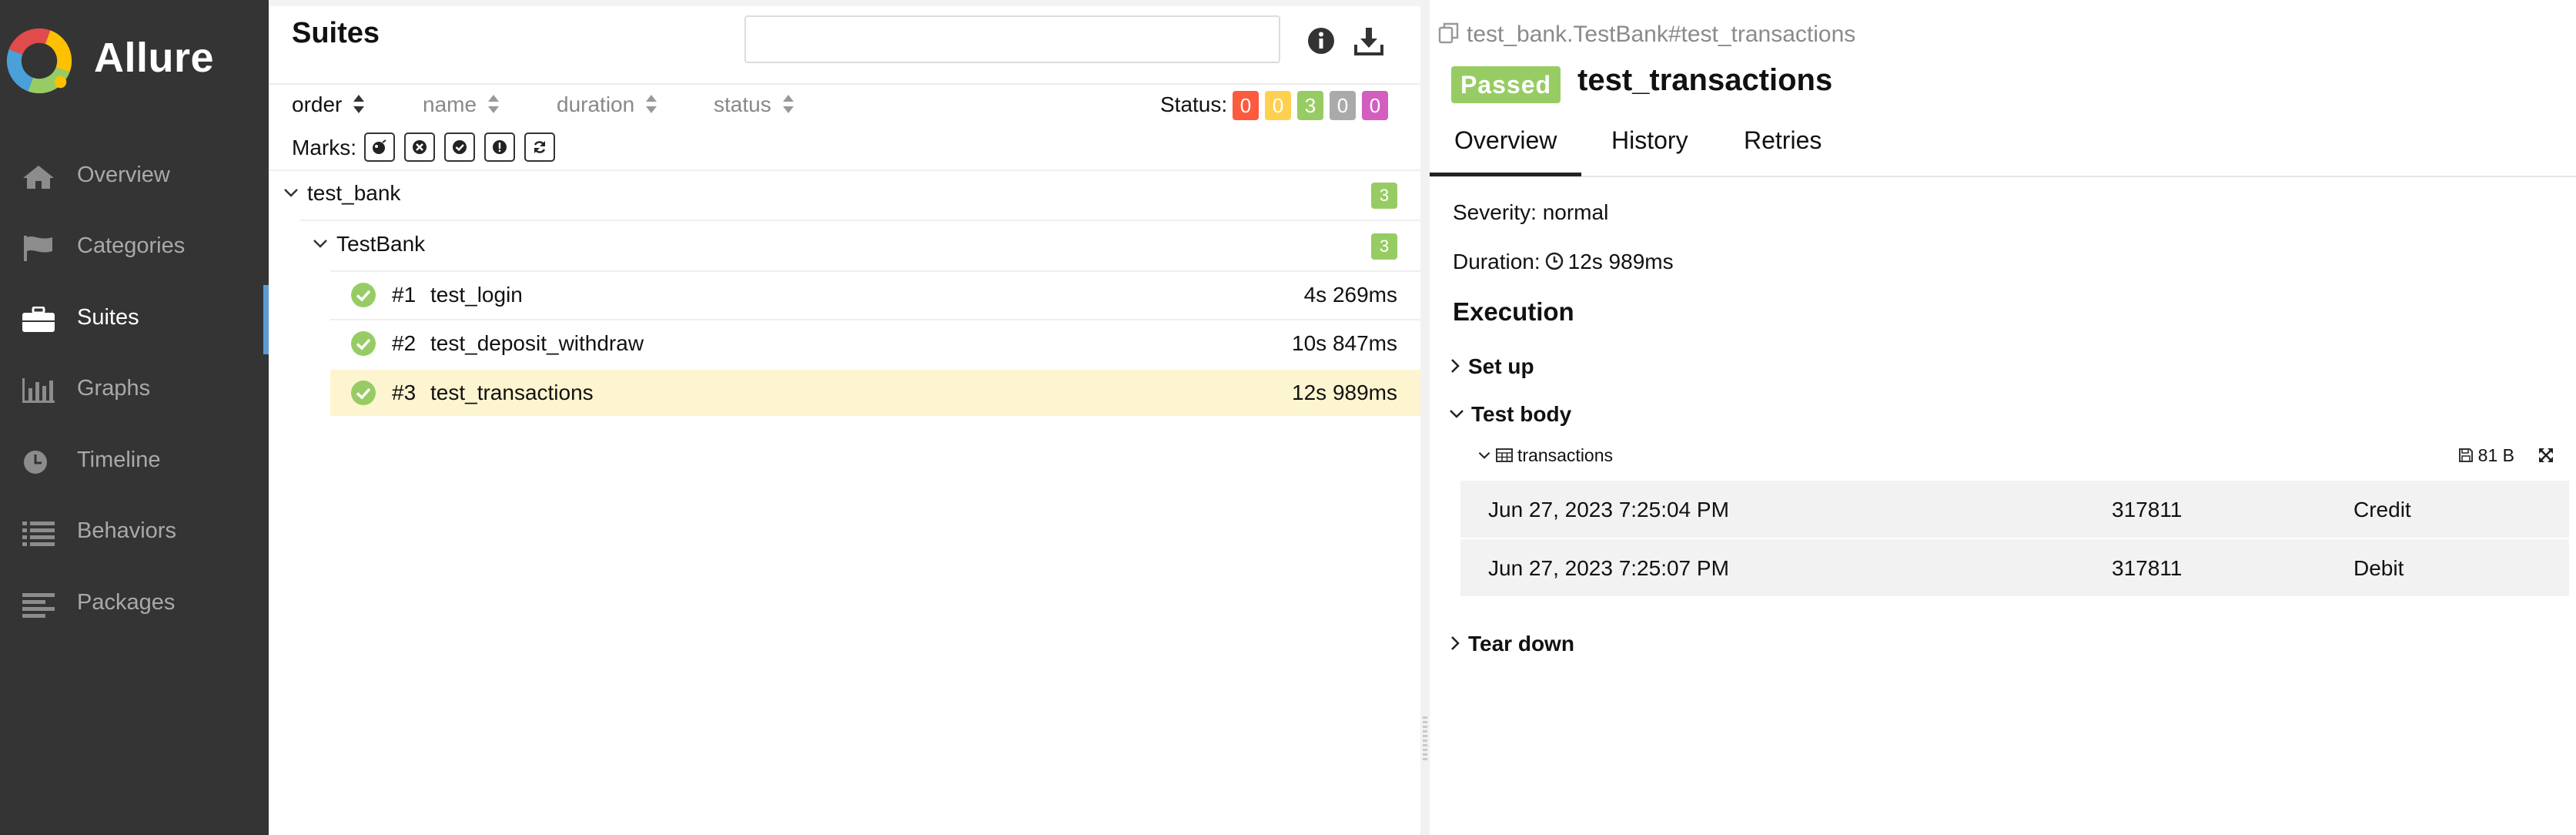  Describe the element at coordinates (1511, 644) in the screenshot. I see `step-teardown: Tear down` at that location.